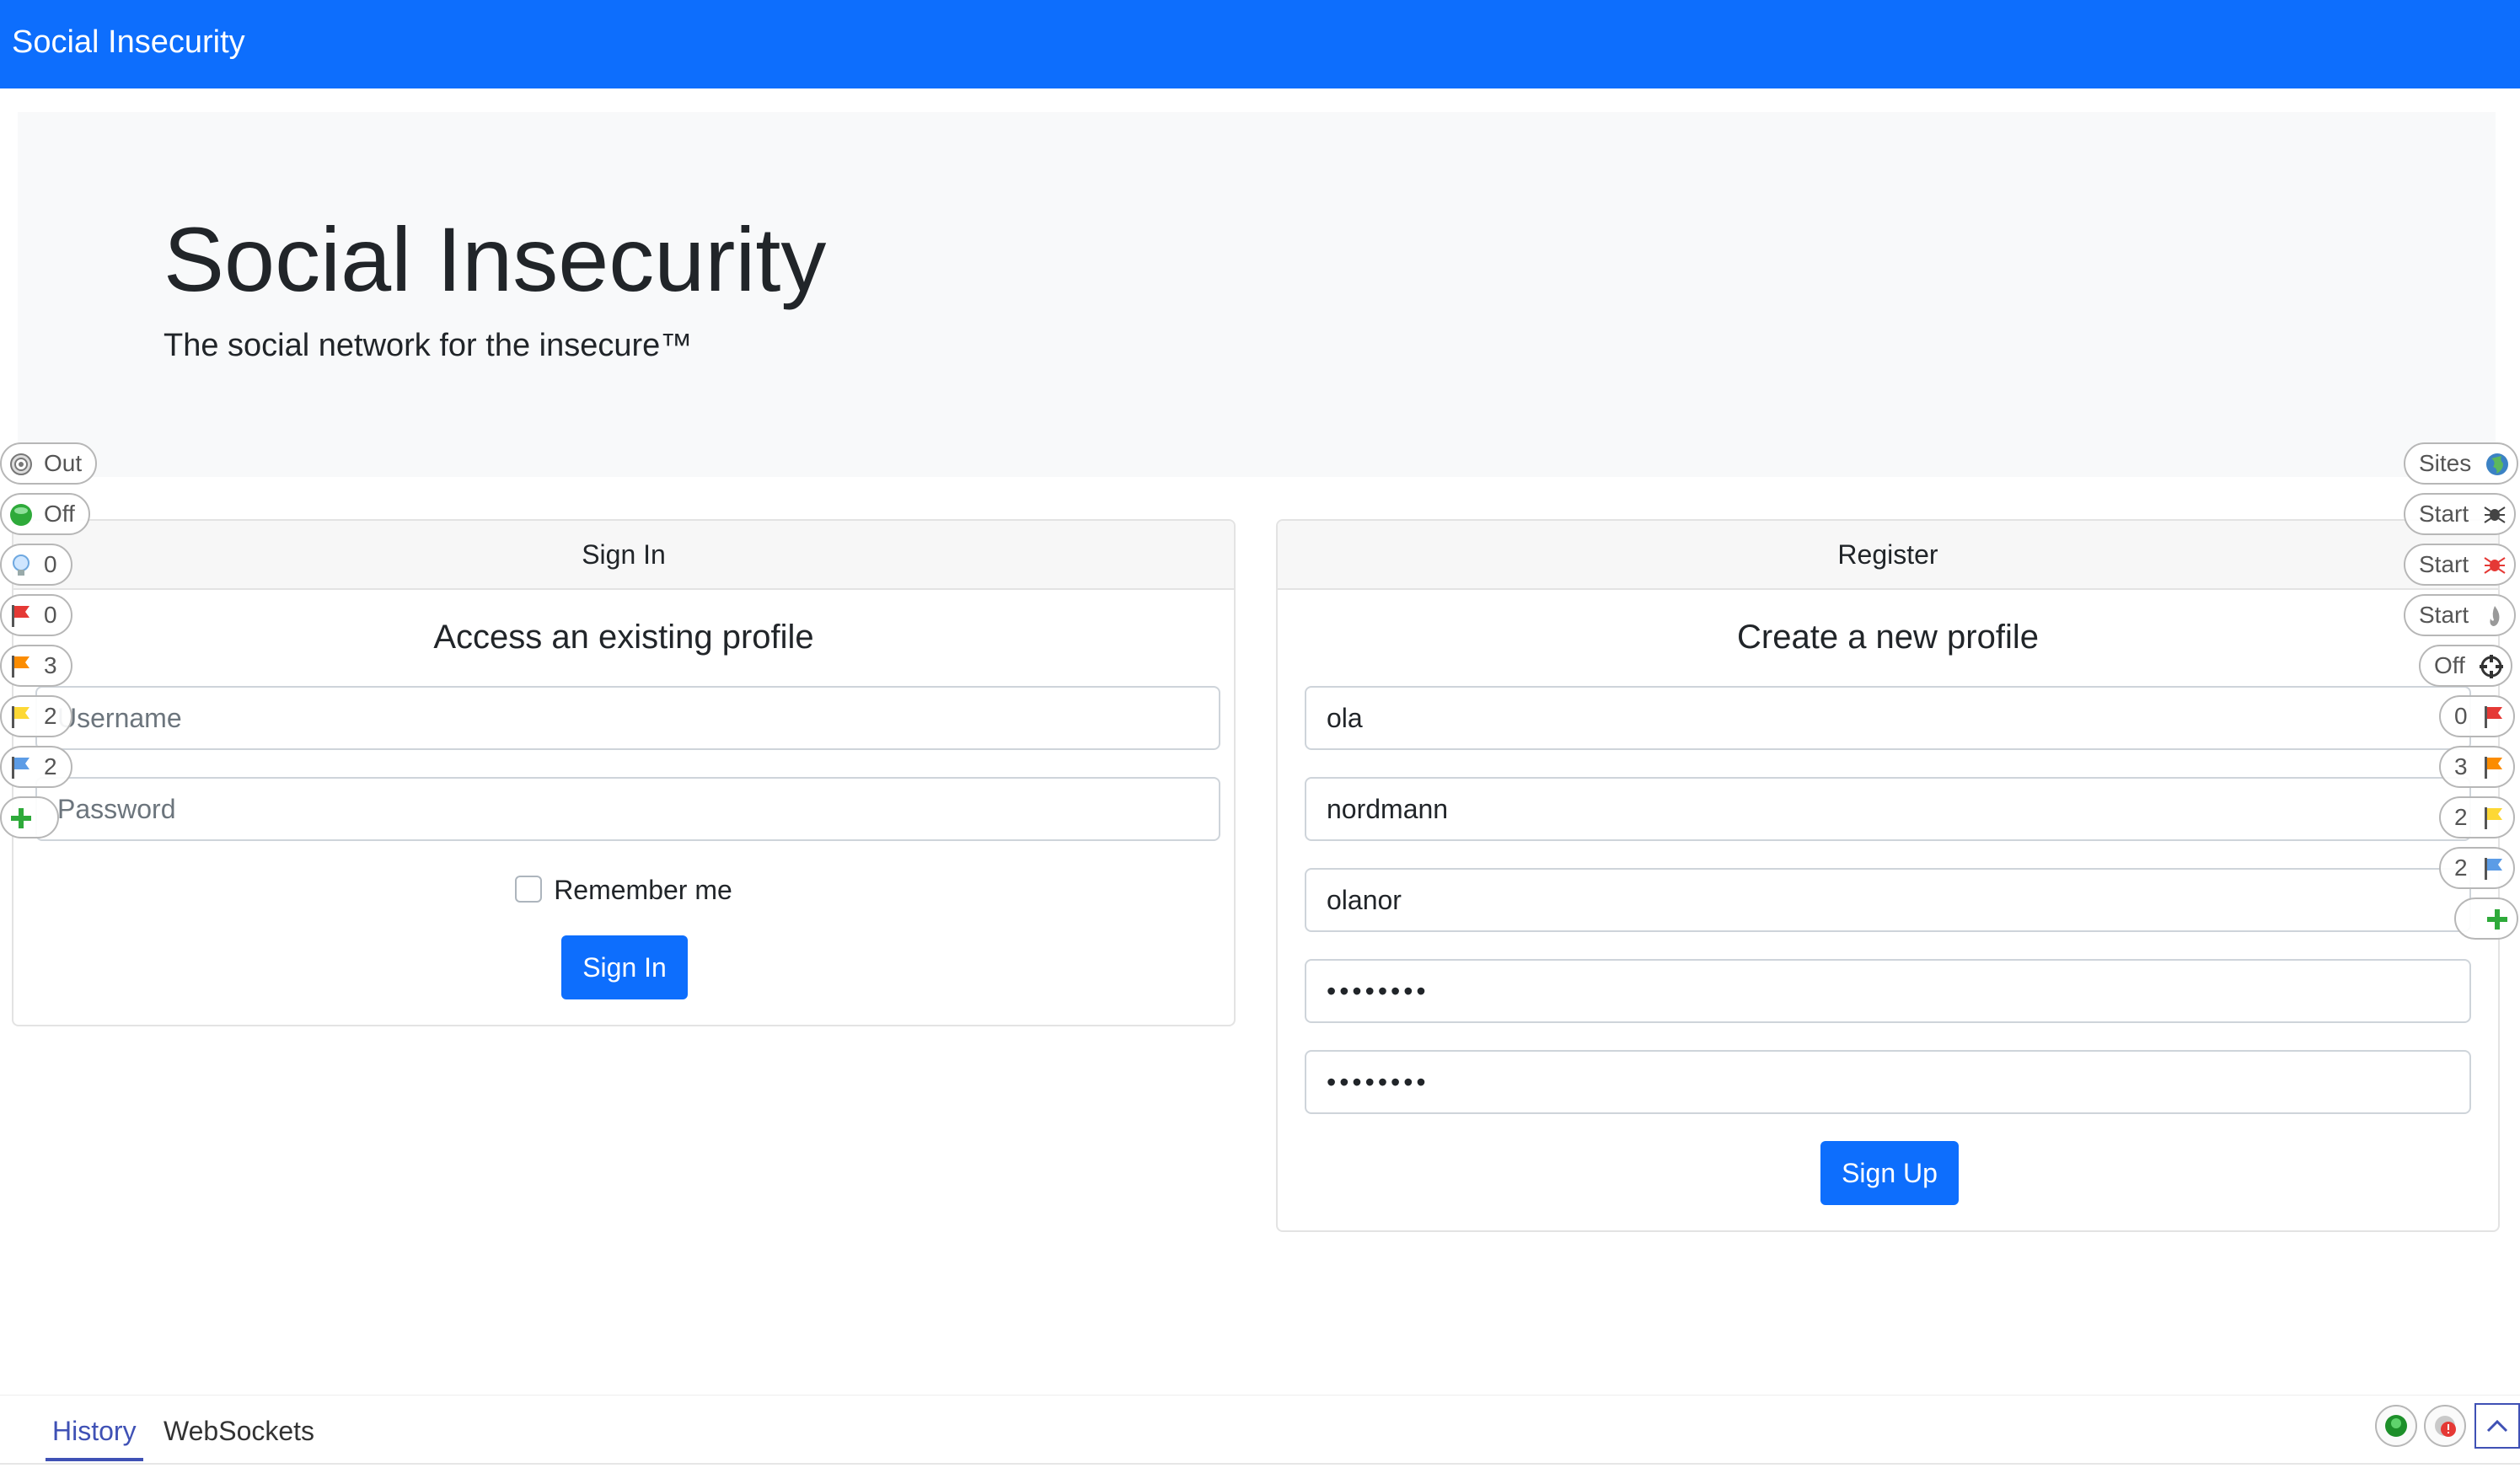 Image resolution: width=2520 pixels, height=1468 pixels. What do you see at coordinates (239, 1431) in the screenshot?
I see `tab-websockets: WebSockets` at bounding box center [239, 1431].